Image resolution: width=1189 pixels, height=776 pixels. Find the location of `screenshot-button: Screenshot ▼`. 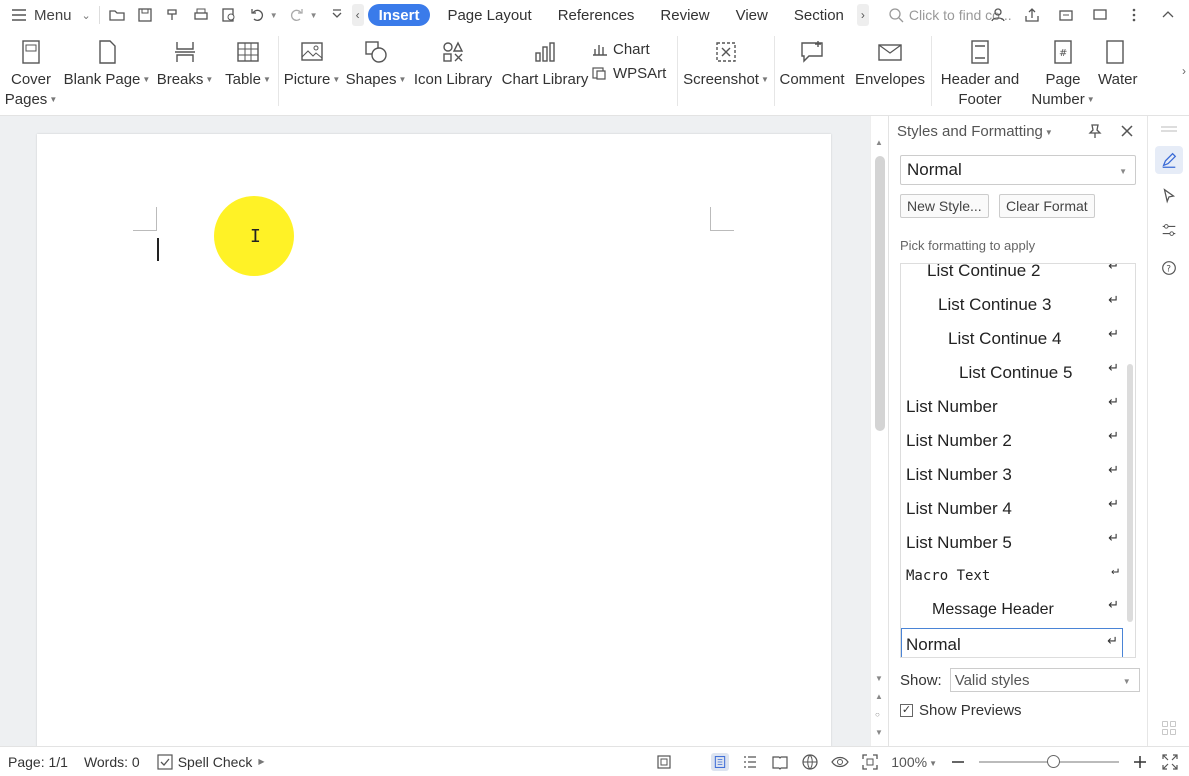

screenshot-button: Screenshot ▼ is located at coordinates (726, 60).